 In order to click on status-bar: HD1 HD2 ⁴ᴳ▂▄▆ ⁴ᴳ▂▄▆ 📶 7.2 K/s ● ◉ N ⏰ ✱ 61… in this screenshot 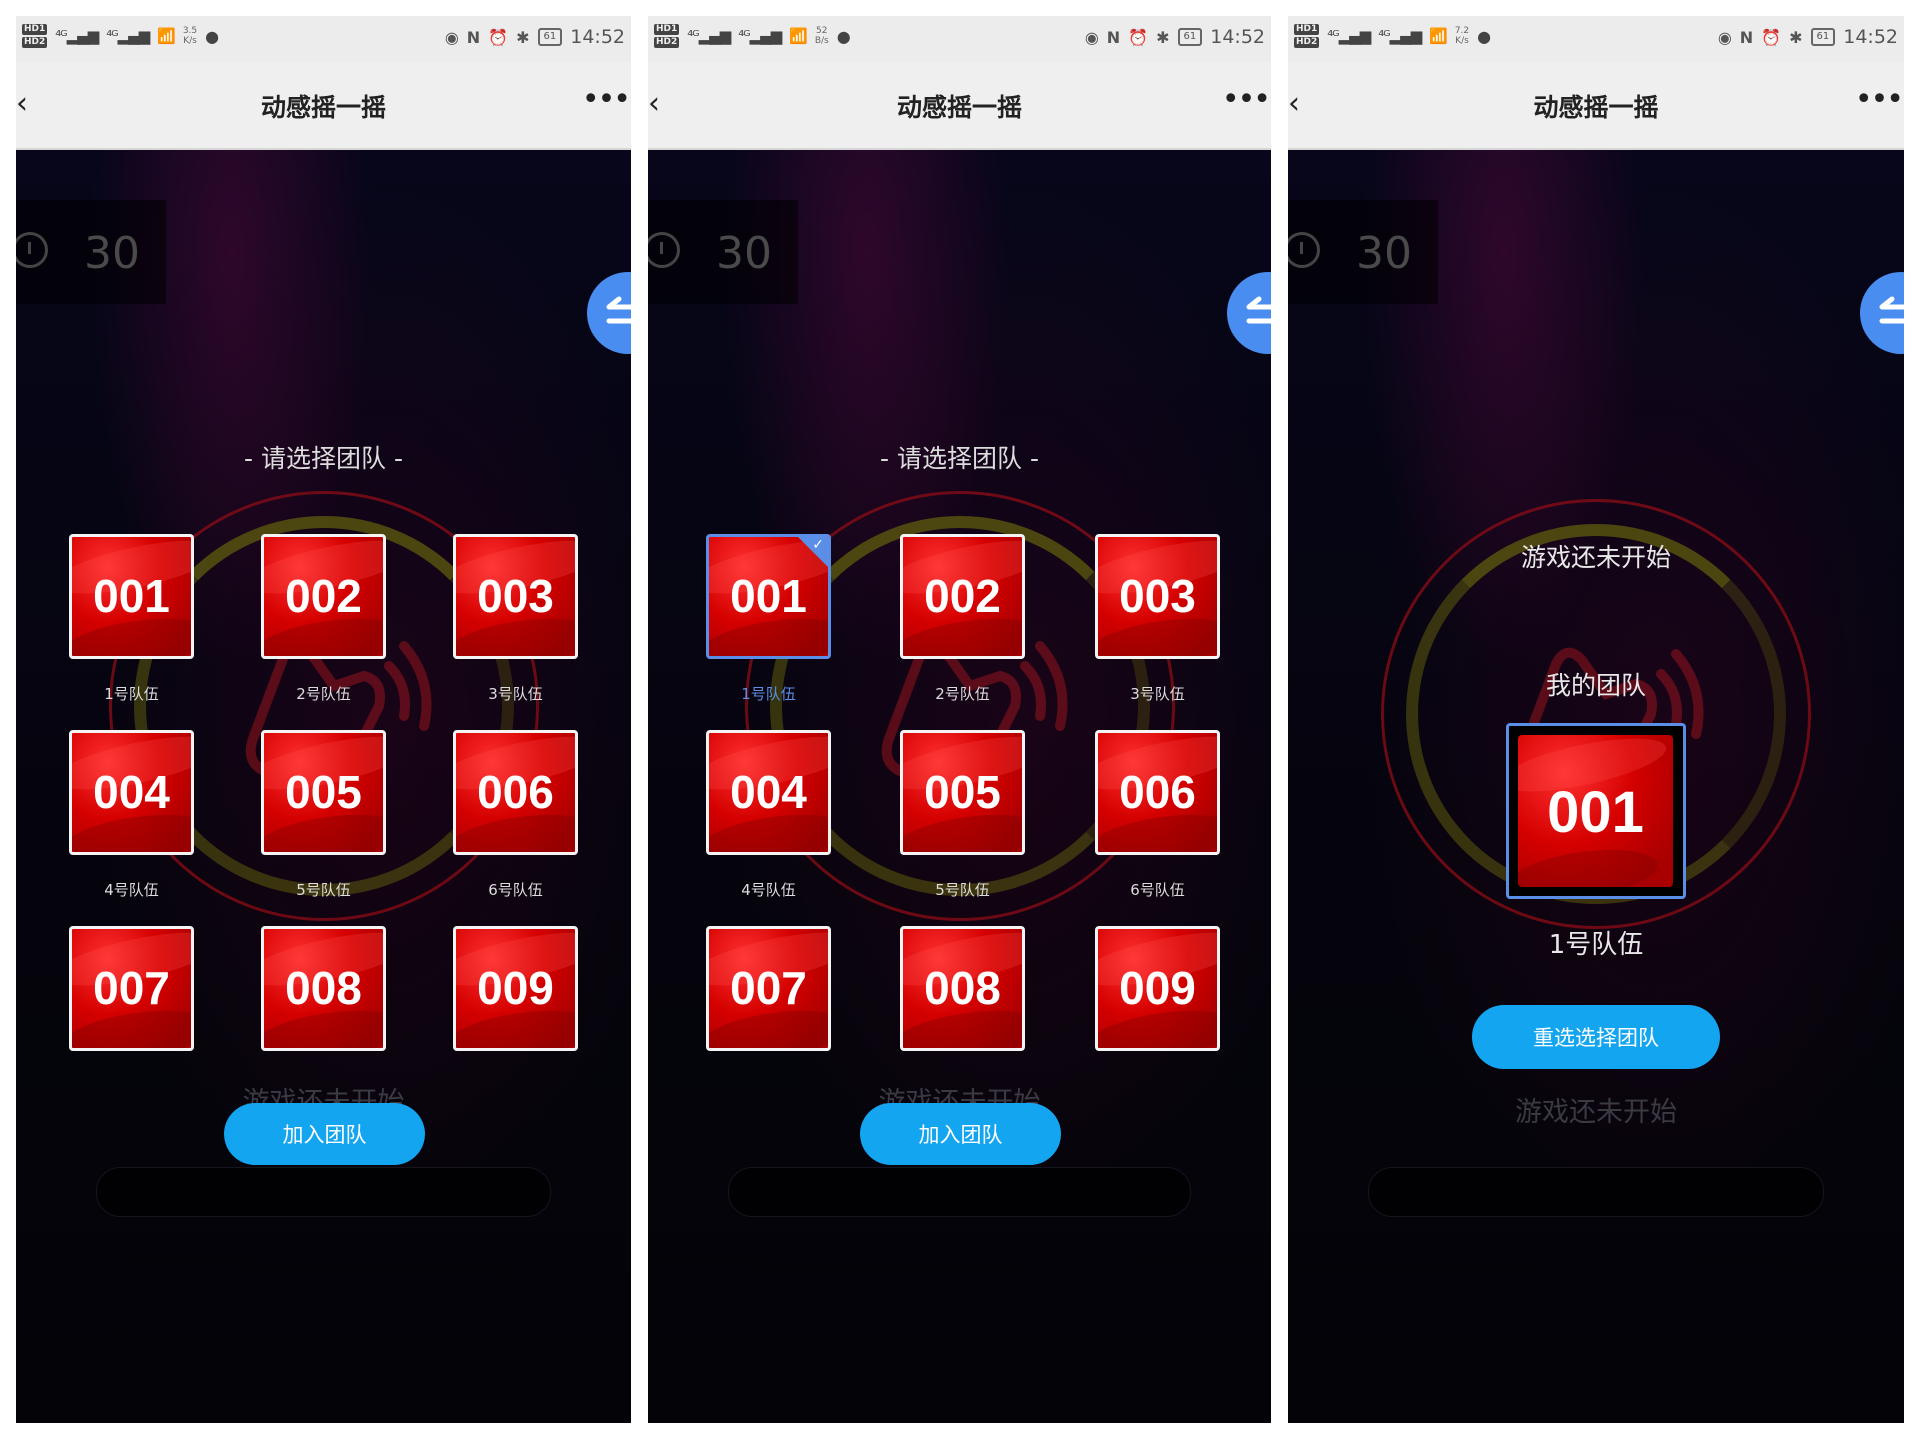, I will do `click(1596, 39)`.